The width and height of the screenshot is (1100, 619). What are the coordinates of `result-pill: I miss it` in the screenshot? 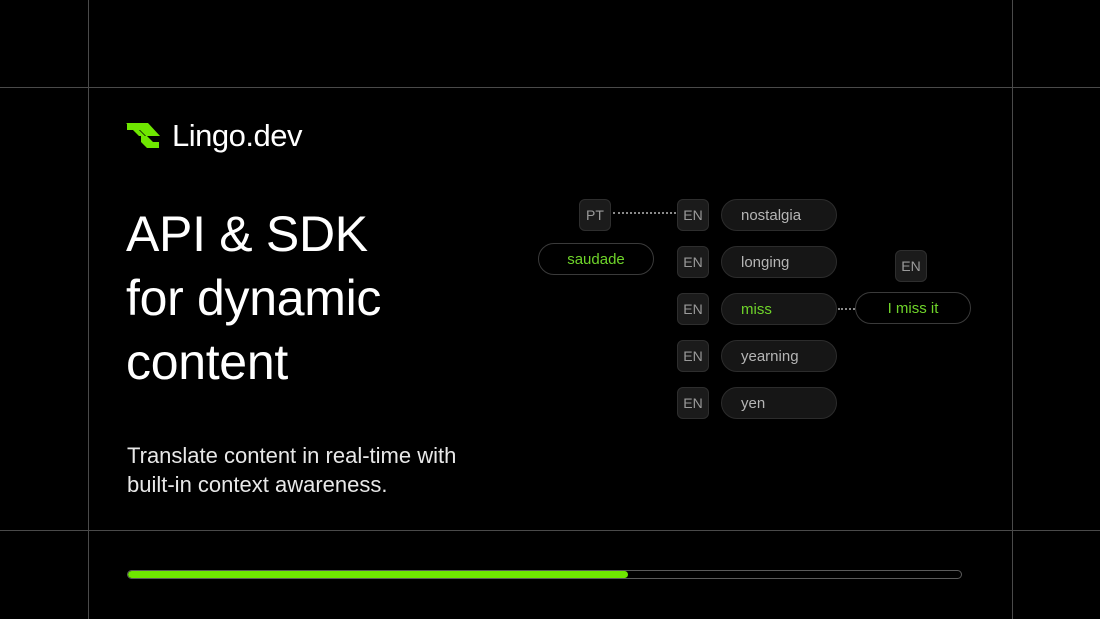 It's located at (913, 308).